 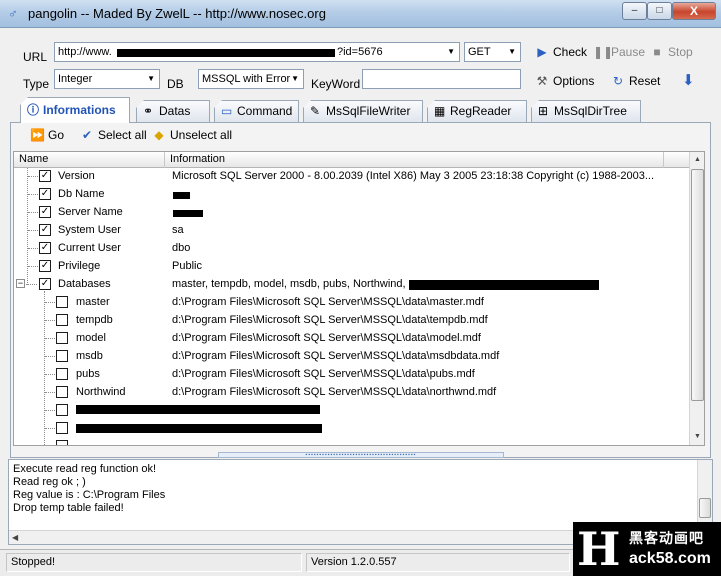 I want to click on binoculars-icon: ⚭, so click(x=148, y=111).